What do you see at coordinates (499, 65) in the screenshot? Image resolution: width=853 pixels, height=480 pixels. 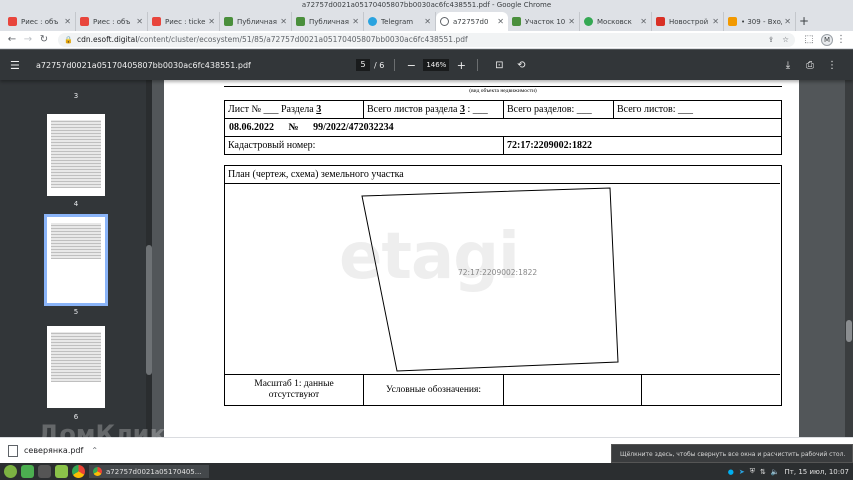 I see `fit-page-icon: ⊡` at bounding box center [499, 65].